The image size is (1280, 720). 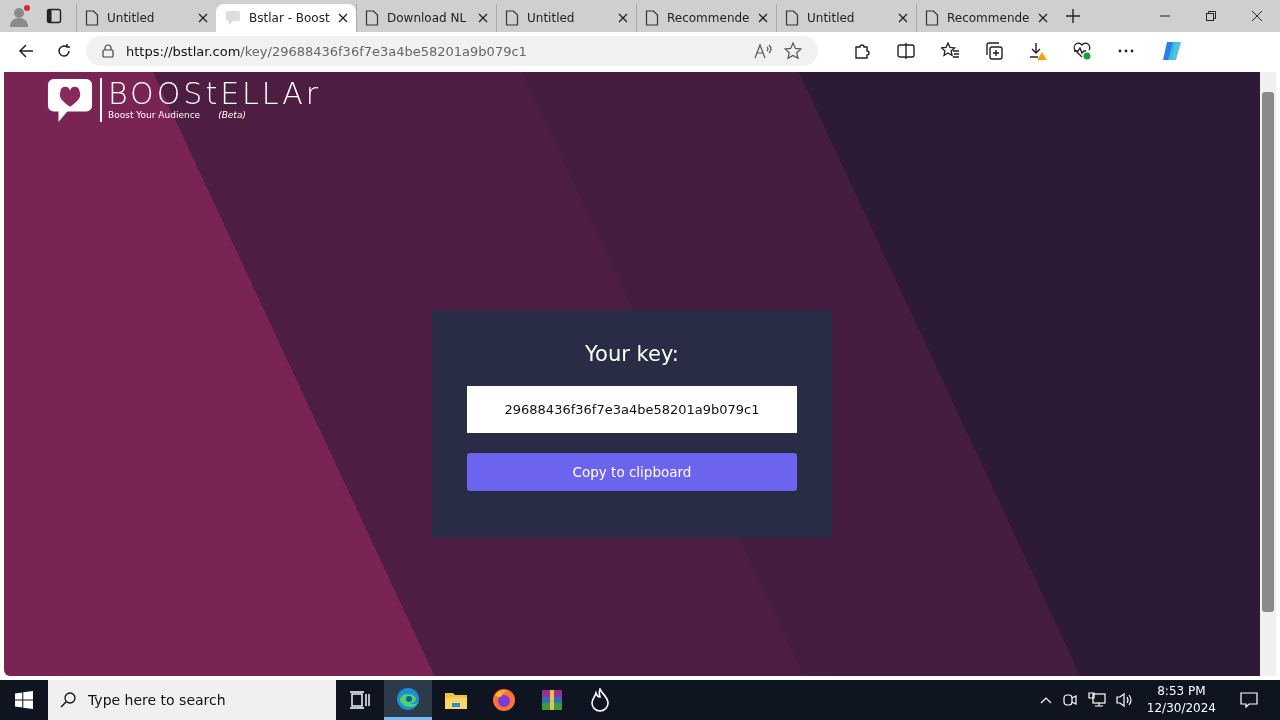 What do you see at coordinates (64, 51) in the screenshot?
I see `refresh-icon` at bounding box center [64, 51].